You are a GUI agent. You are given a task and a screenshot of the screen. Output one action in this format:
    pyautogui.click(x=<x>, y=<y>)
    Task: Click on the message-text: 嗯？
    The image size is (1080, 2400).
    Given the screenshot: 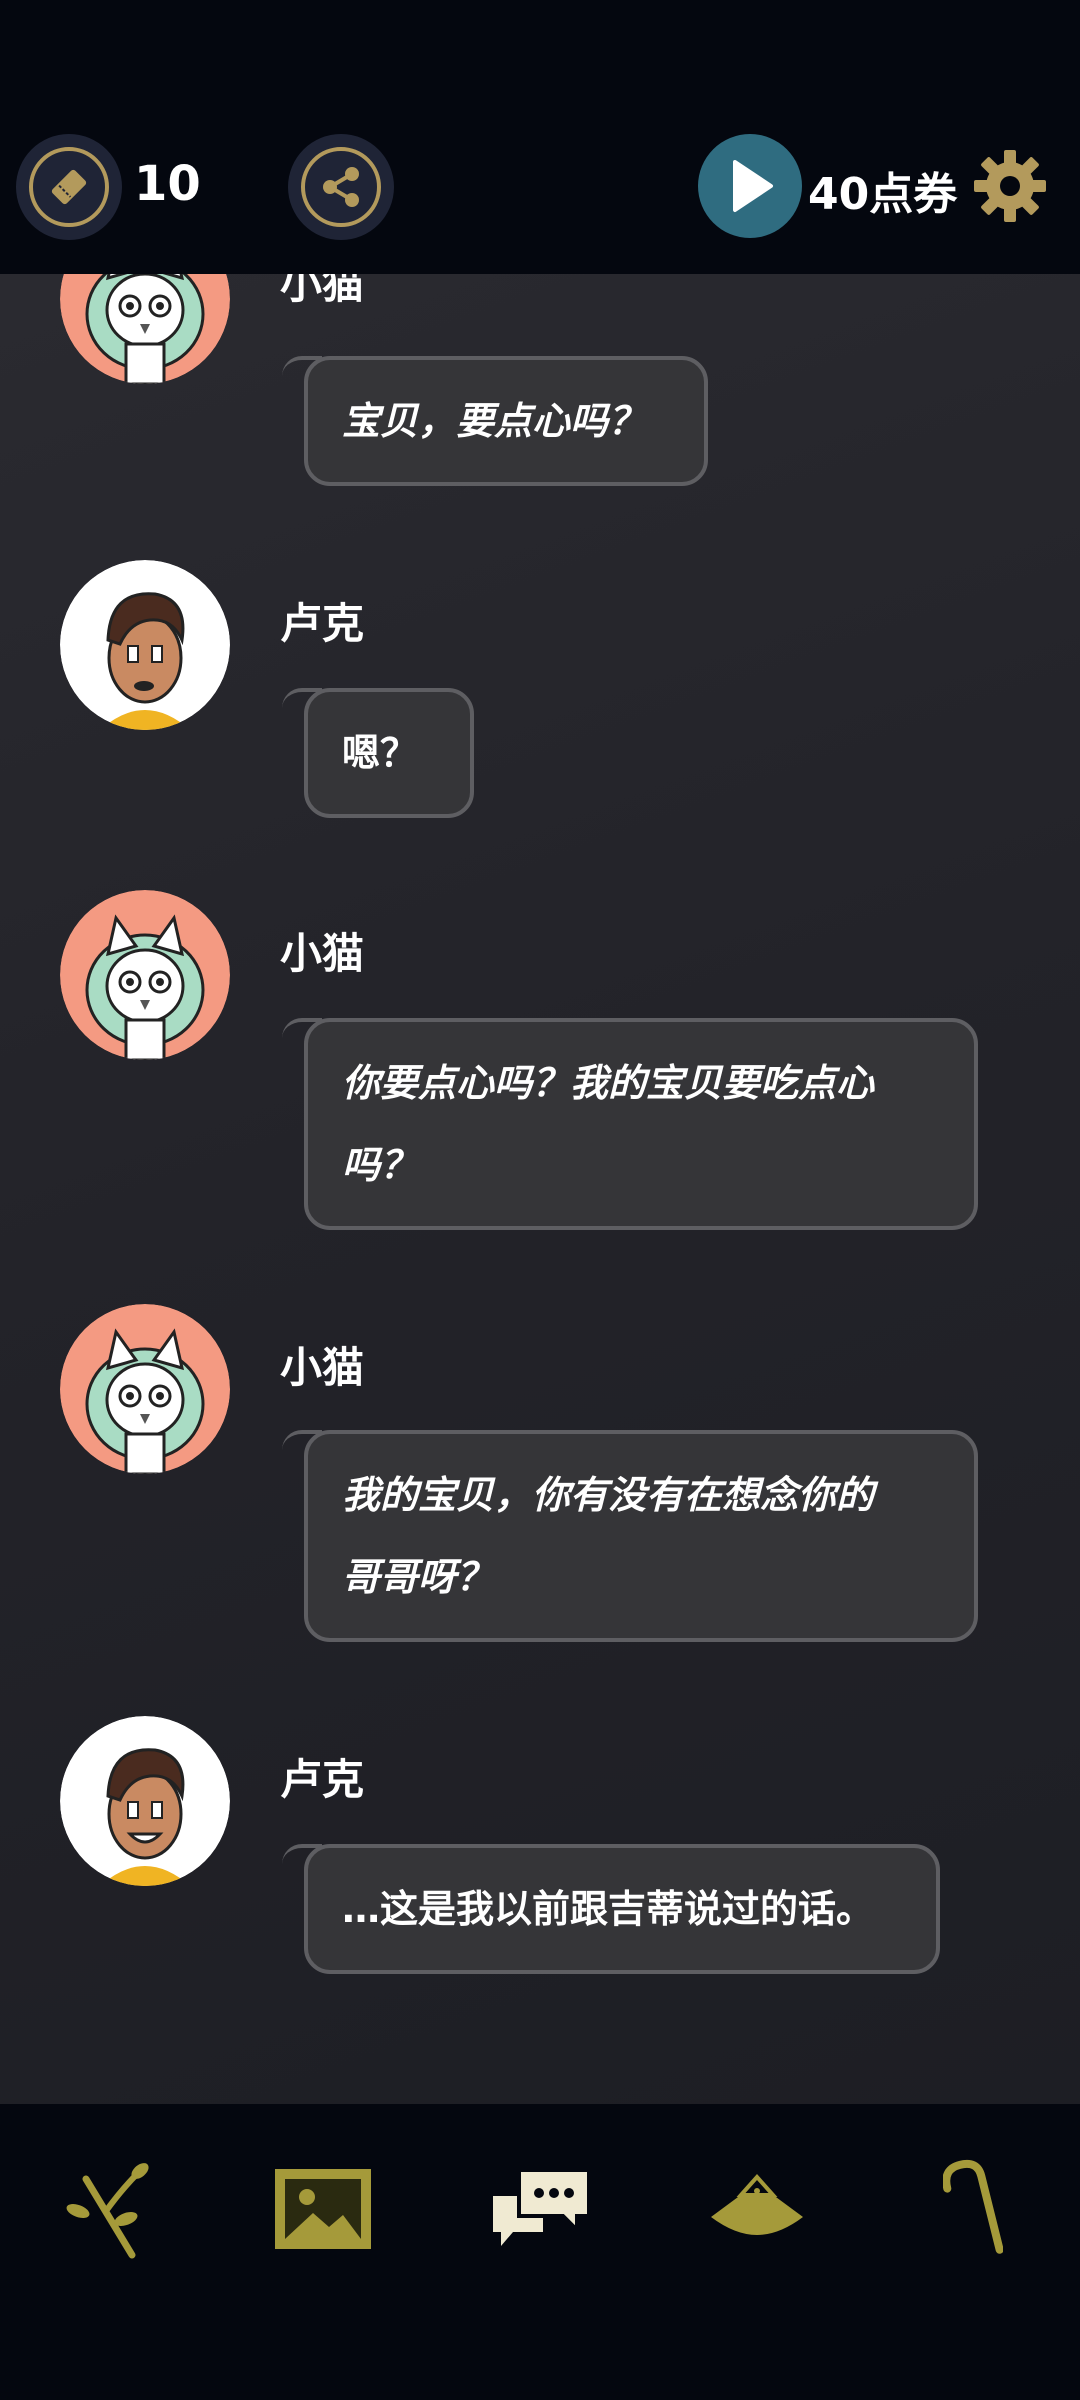 What is the action you would take?
    pyautogui.click(x=380, y=753)
    